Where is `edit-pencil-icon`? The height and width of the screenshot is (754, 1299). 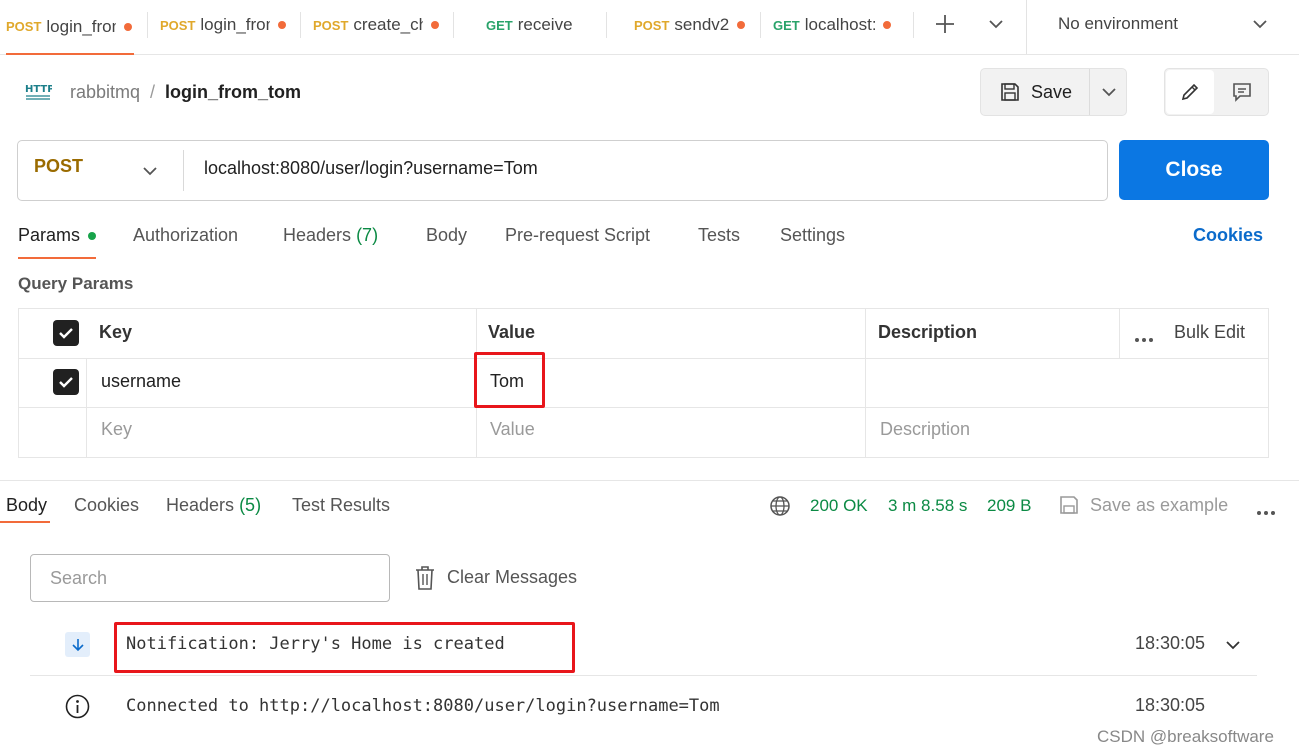 edit-pencil-icon is located at coordinates (1190, 92).